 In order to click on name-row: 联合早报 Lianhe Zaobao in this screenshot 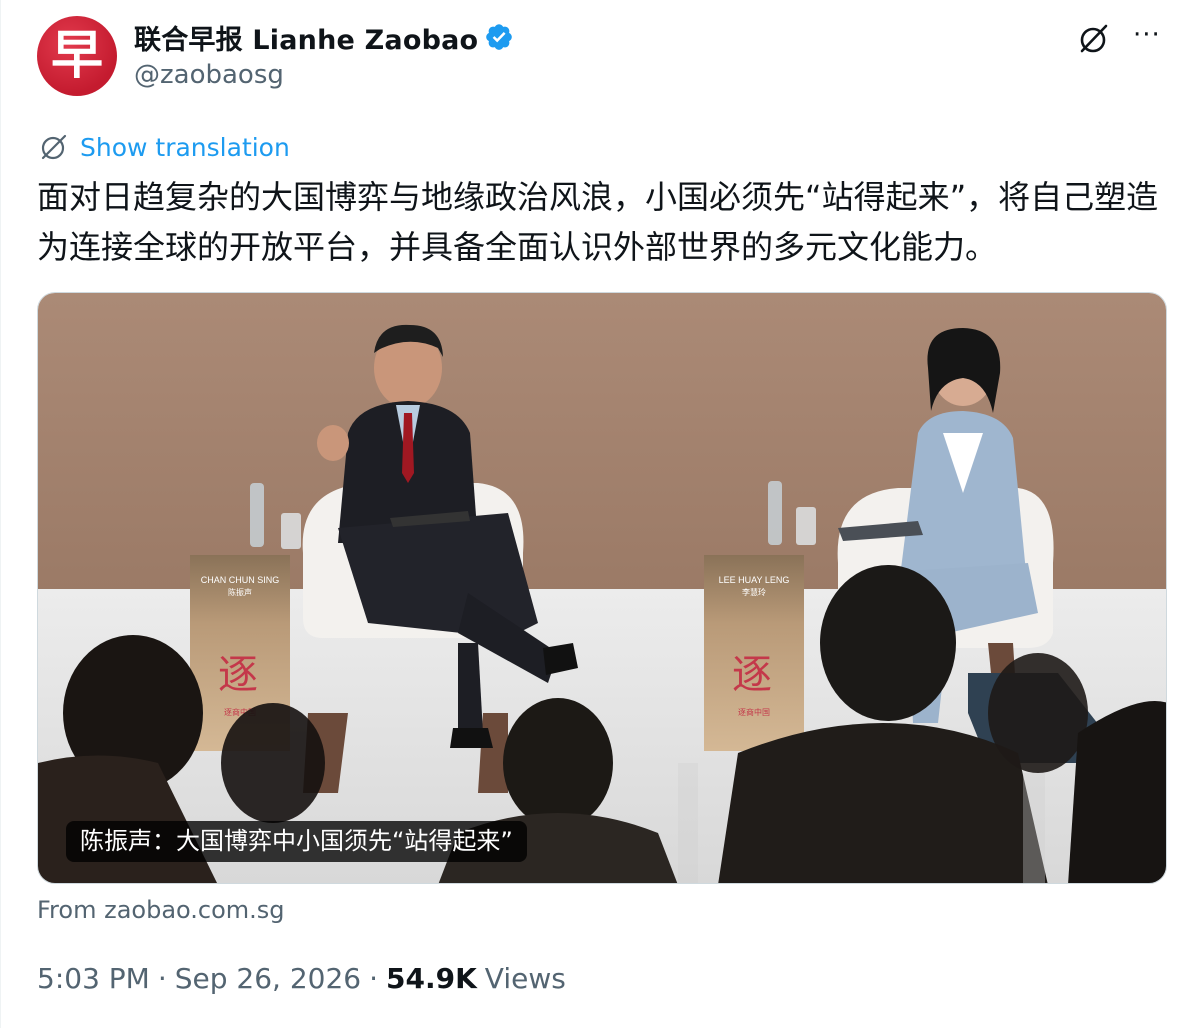, I will do `click(324, 37)`.